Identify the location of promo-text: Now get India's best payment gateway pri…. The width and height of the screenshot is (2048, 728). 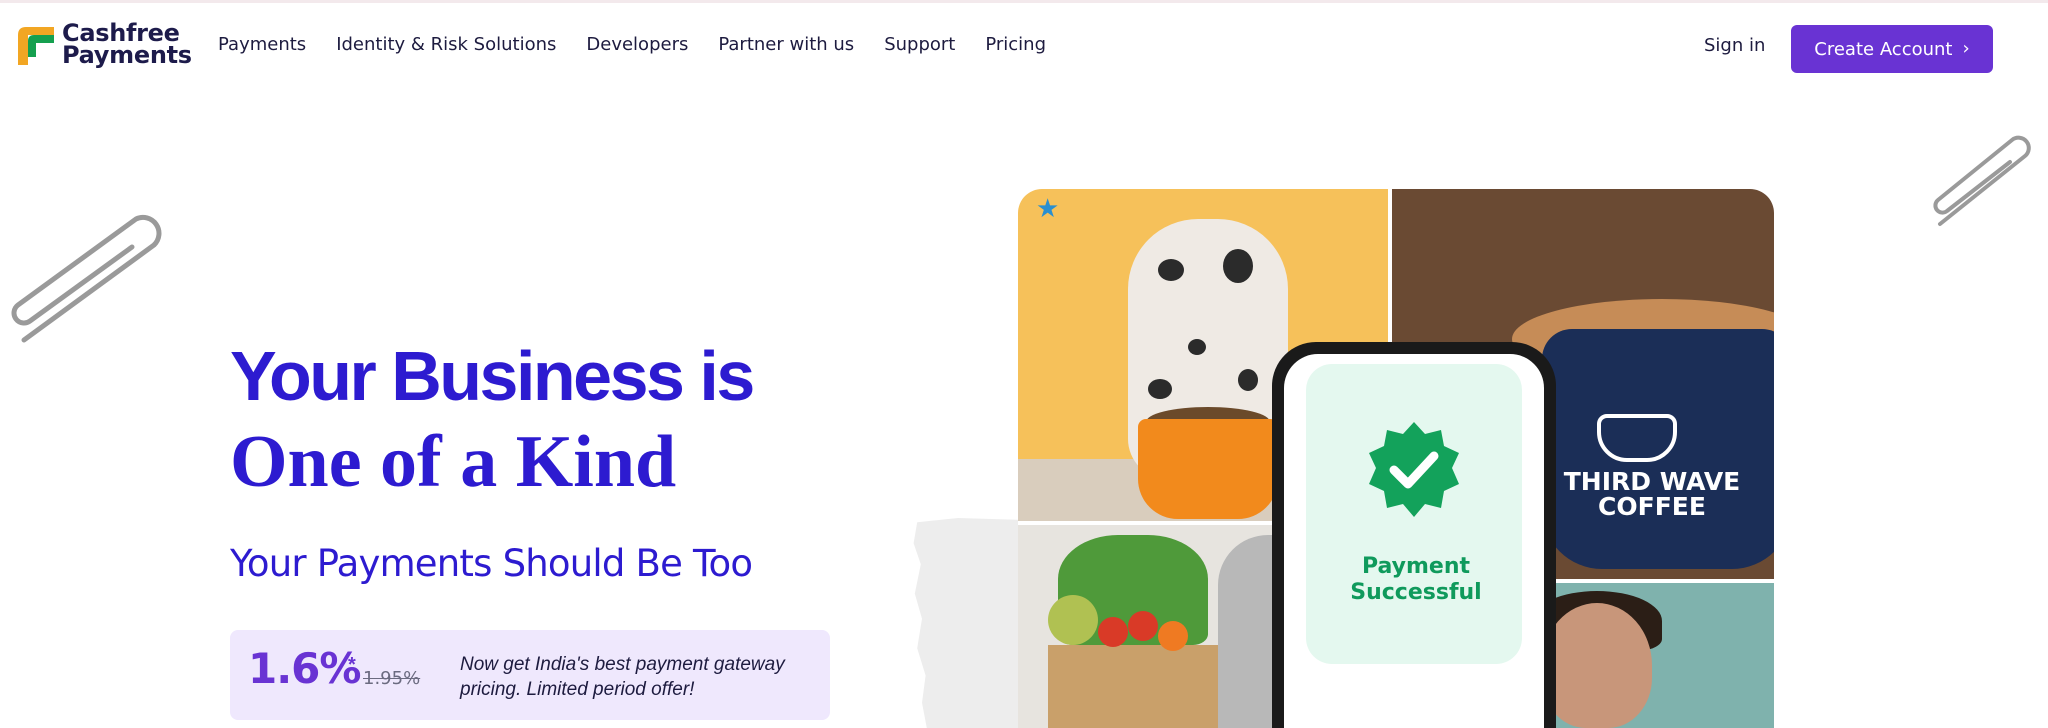
(622, 677).